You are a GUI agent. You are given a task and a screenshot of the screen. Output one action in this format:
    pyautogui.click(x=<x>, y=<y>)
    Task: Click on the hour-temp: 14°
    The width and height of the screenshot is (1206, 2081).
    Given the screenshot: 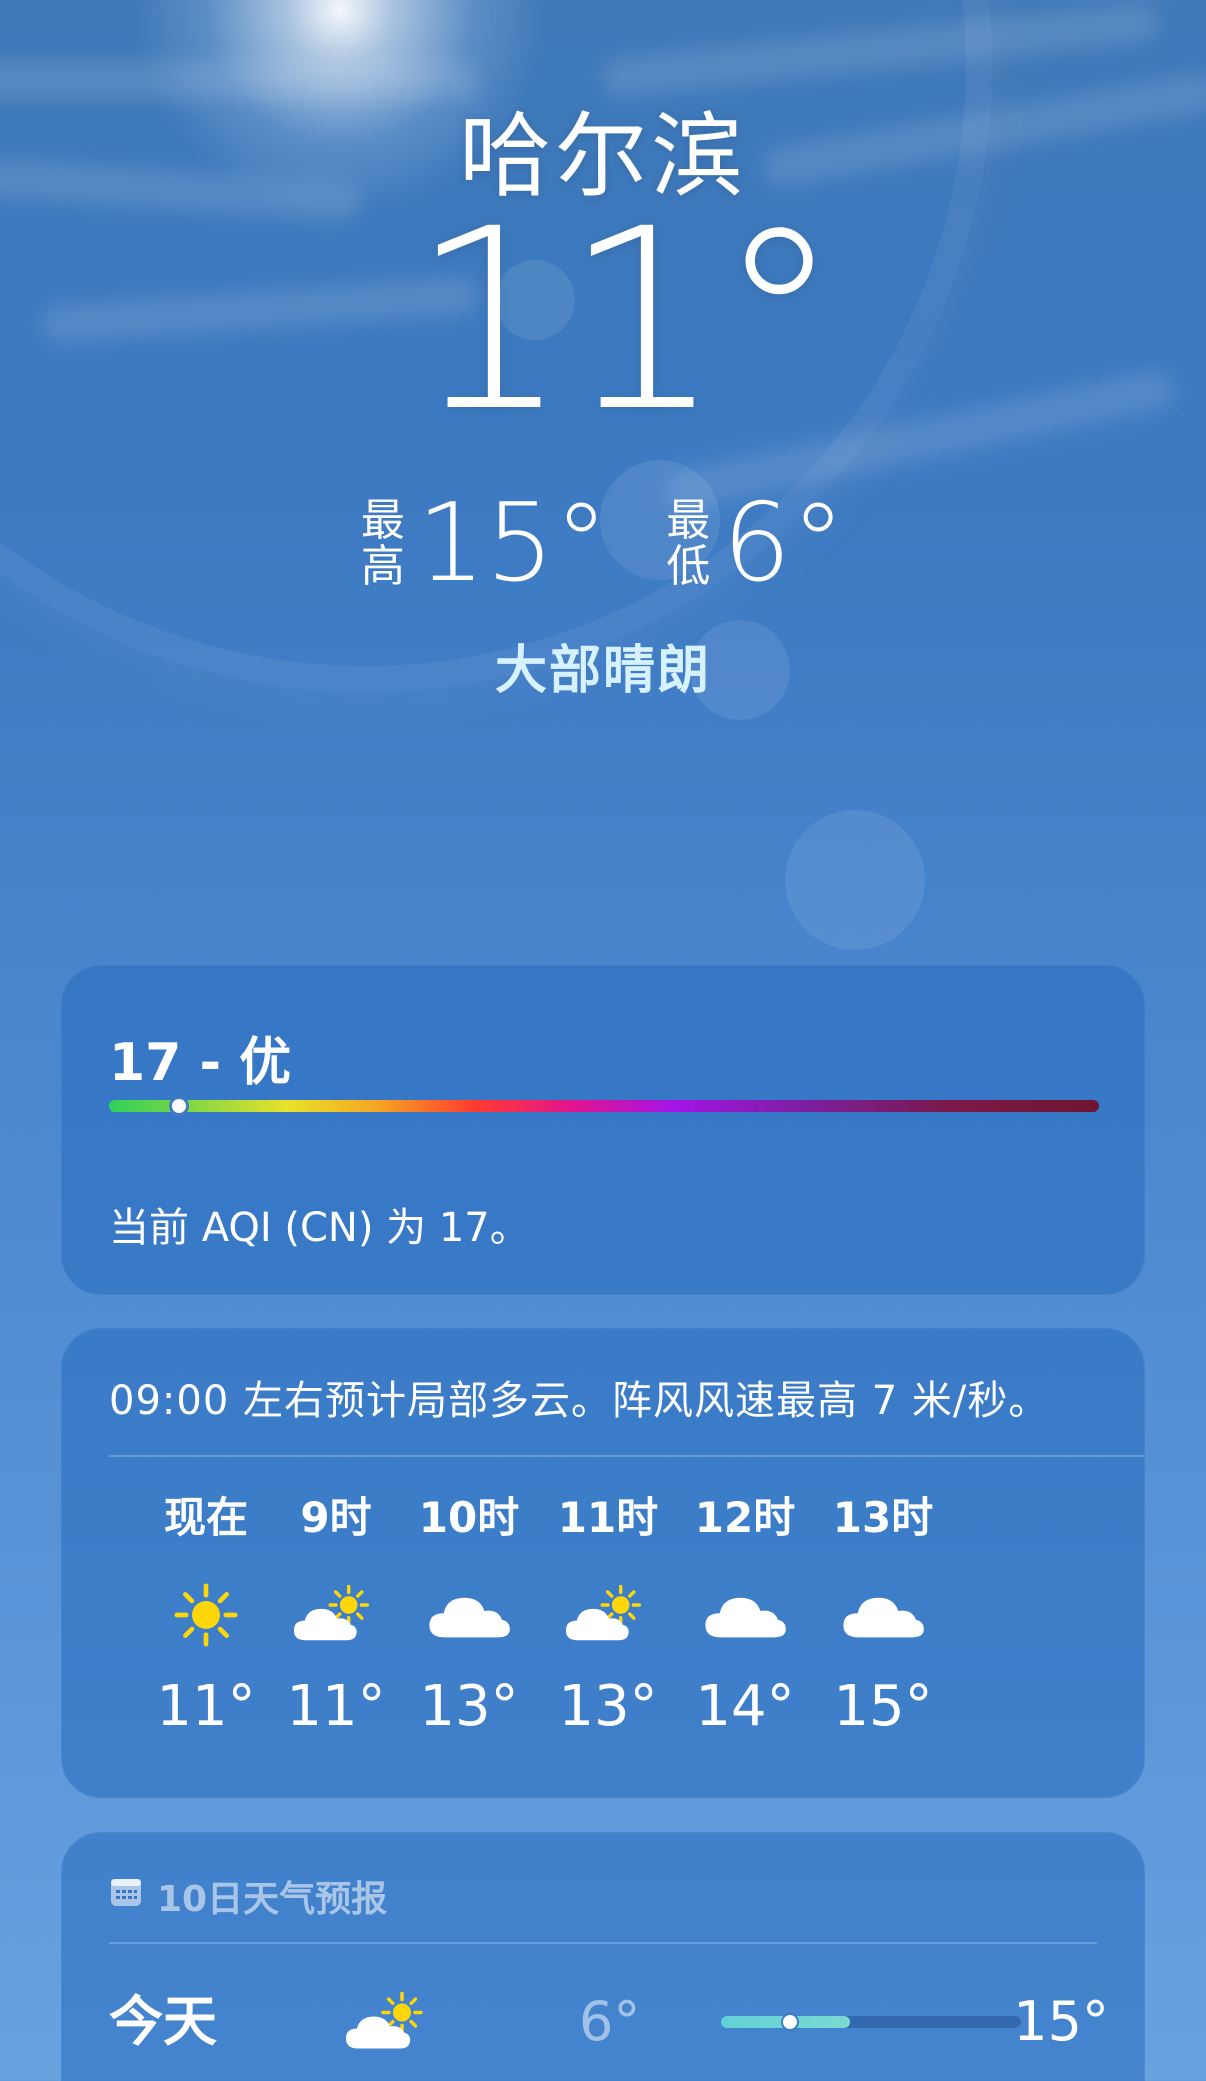 What is the action you would take?
    pyautogui.click(x=745, y=1706)
    